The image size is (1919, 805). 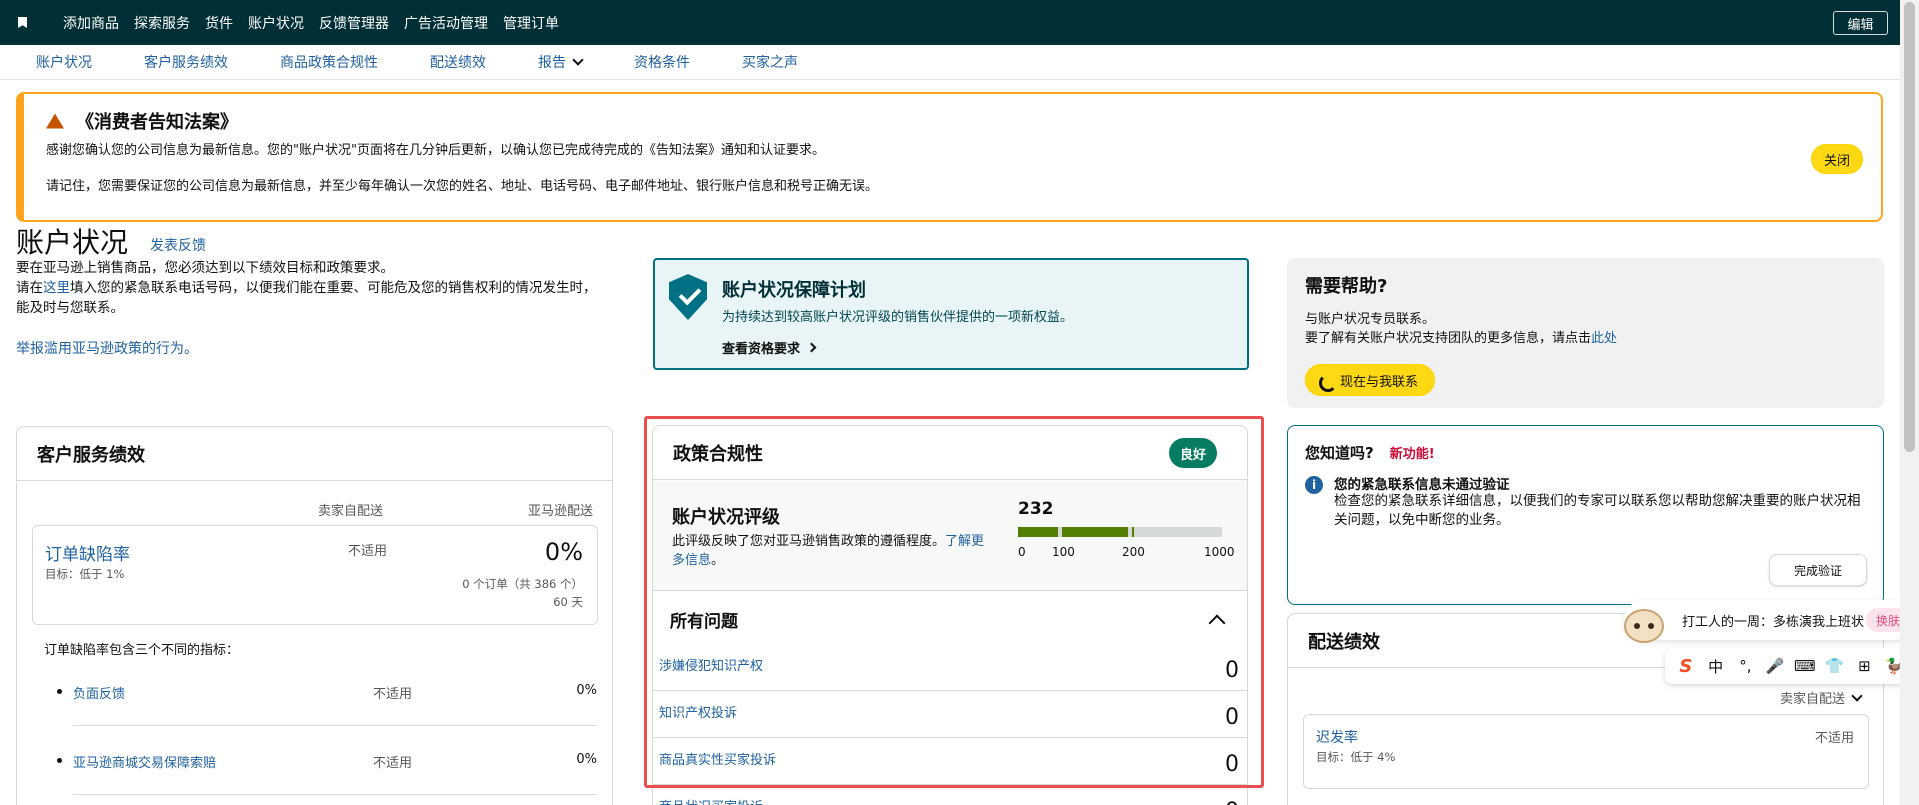 I want to click on contact-me-label: 现在与我联系, so click(x=1379, y=382).